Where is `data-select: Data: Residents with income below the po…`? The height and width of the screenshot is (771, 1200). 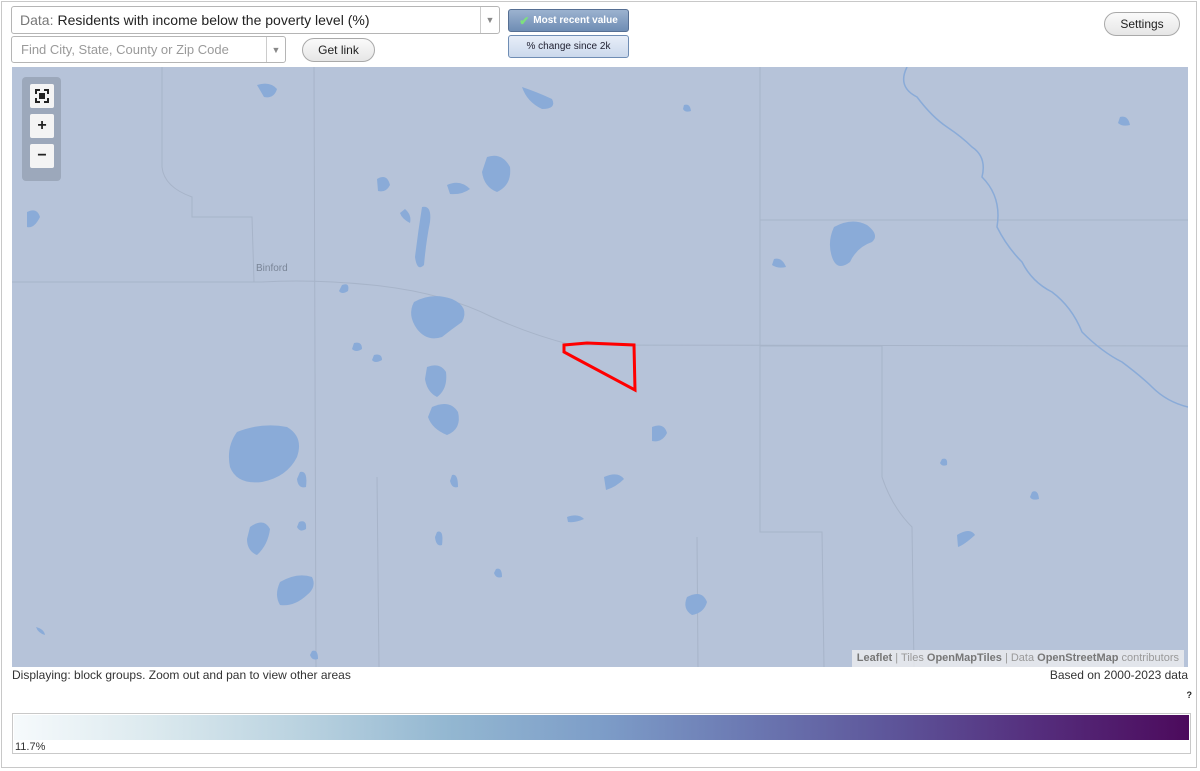 data-select: Data: Residents with income below the po… is located at coordinates (255, 20).